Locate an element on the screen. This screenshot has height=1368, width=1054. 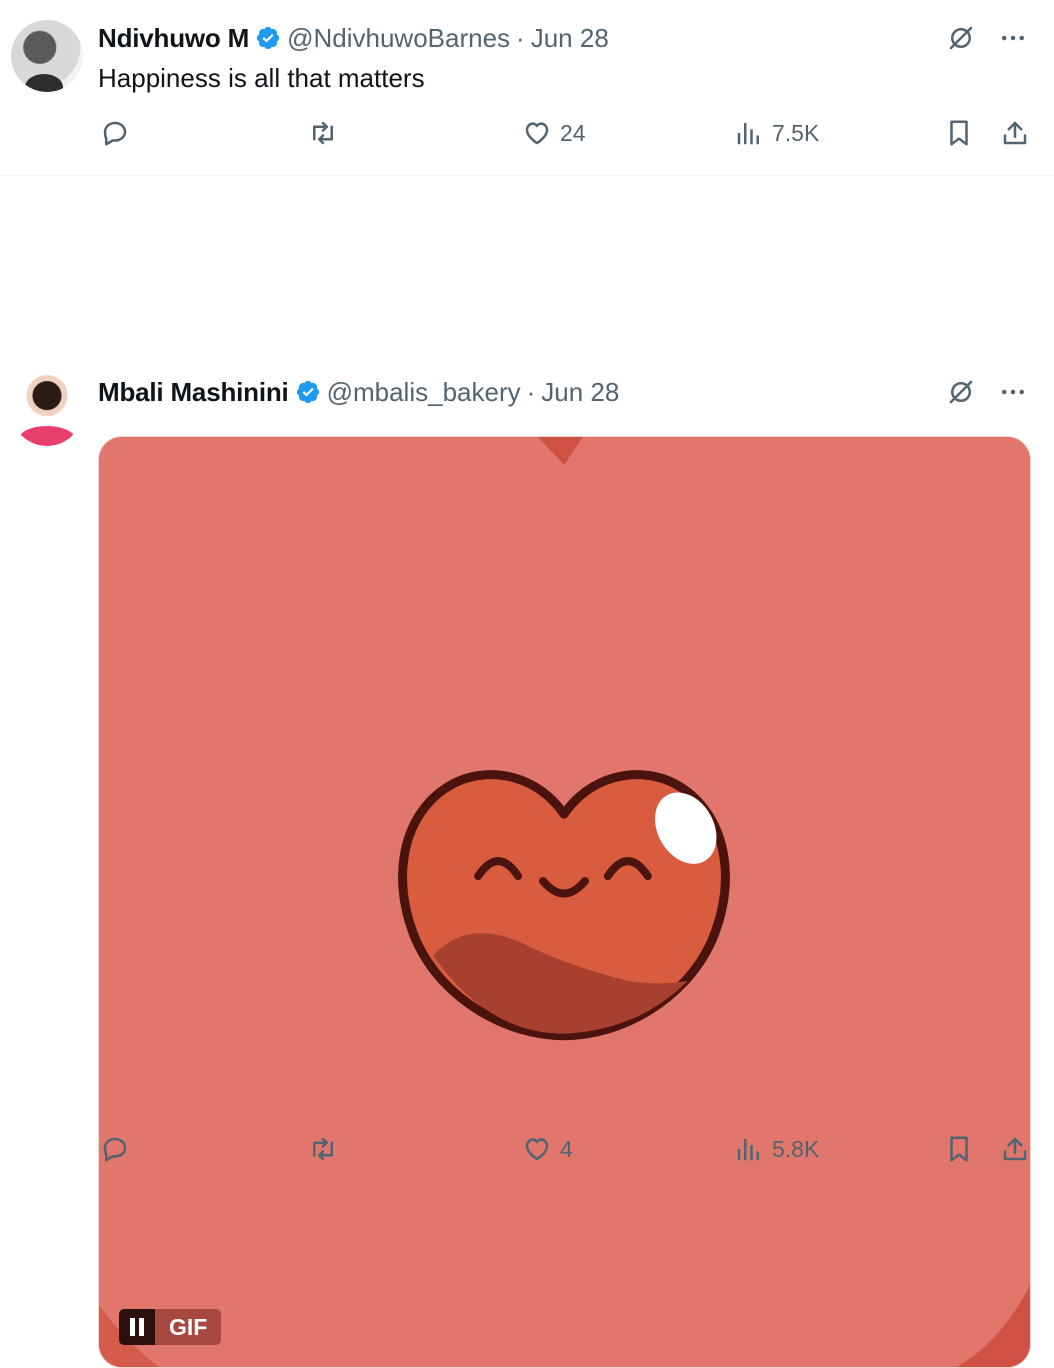
tweet-actions: 4 5.8K is located at coordinates (568, 1152).